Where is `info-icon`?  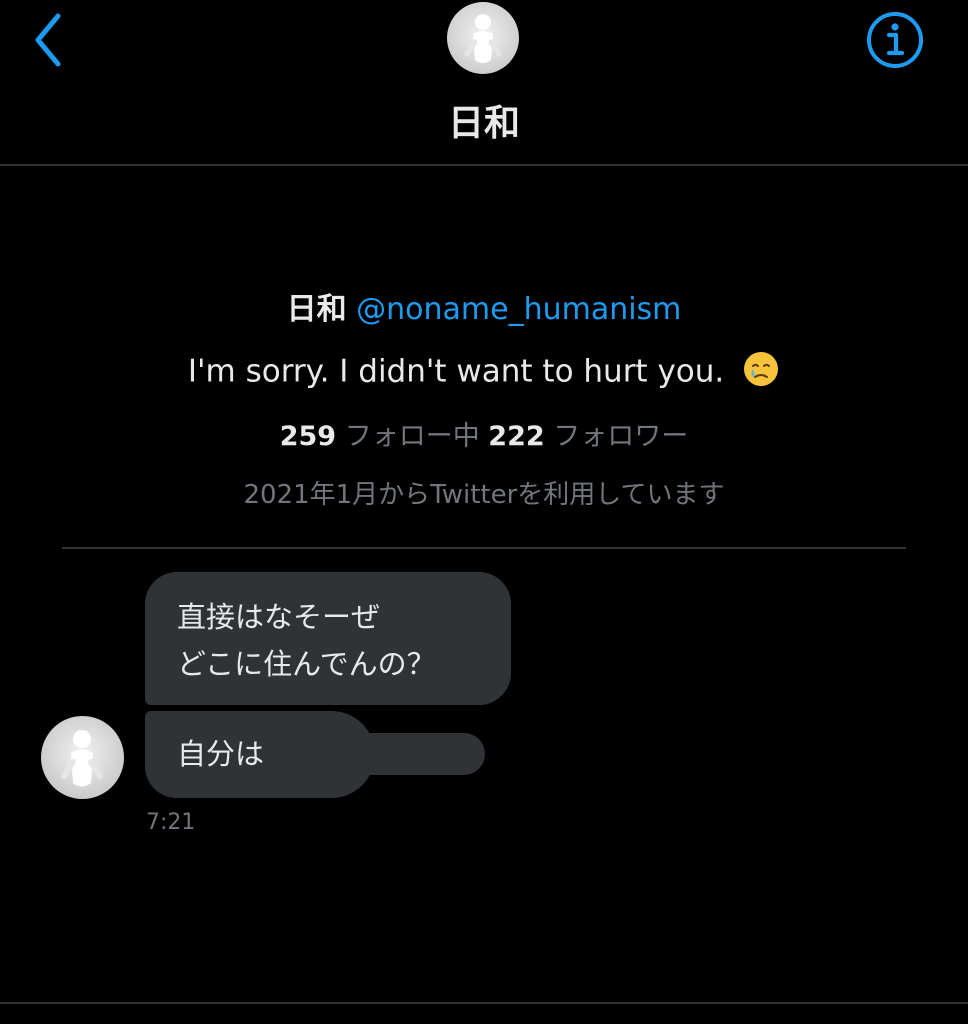 info-icon is located at coordinates (895, 40).